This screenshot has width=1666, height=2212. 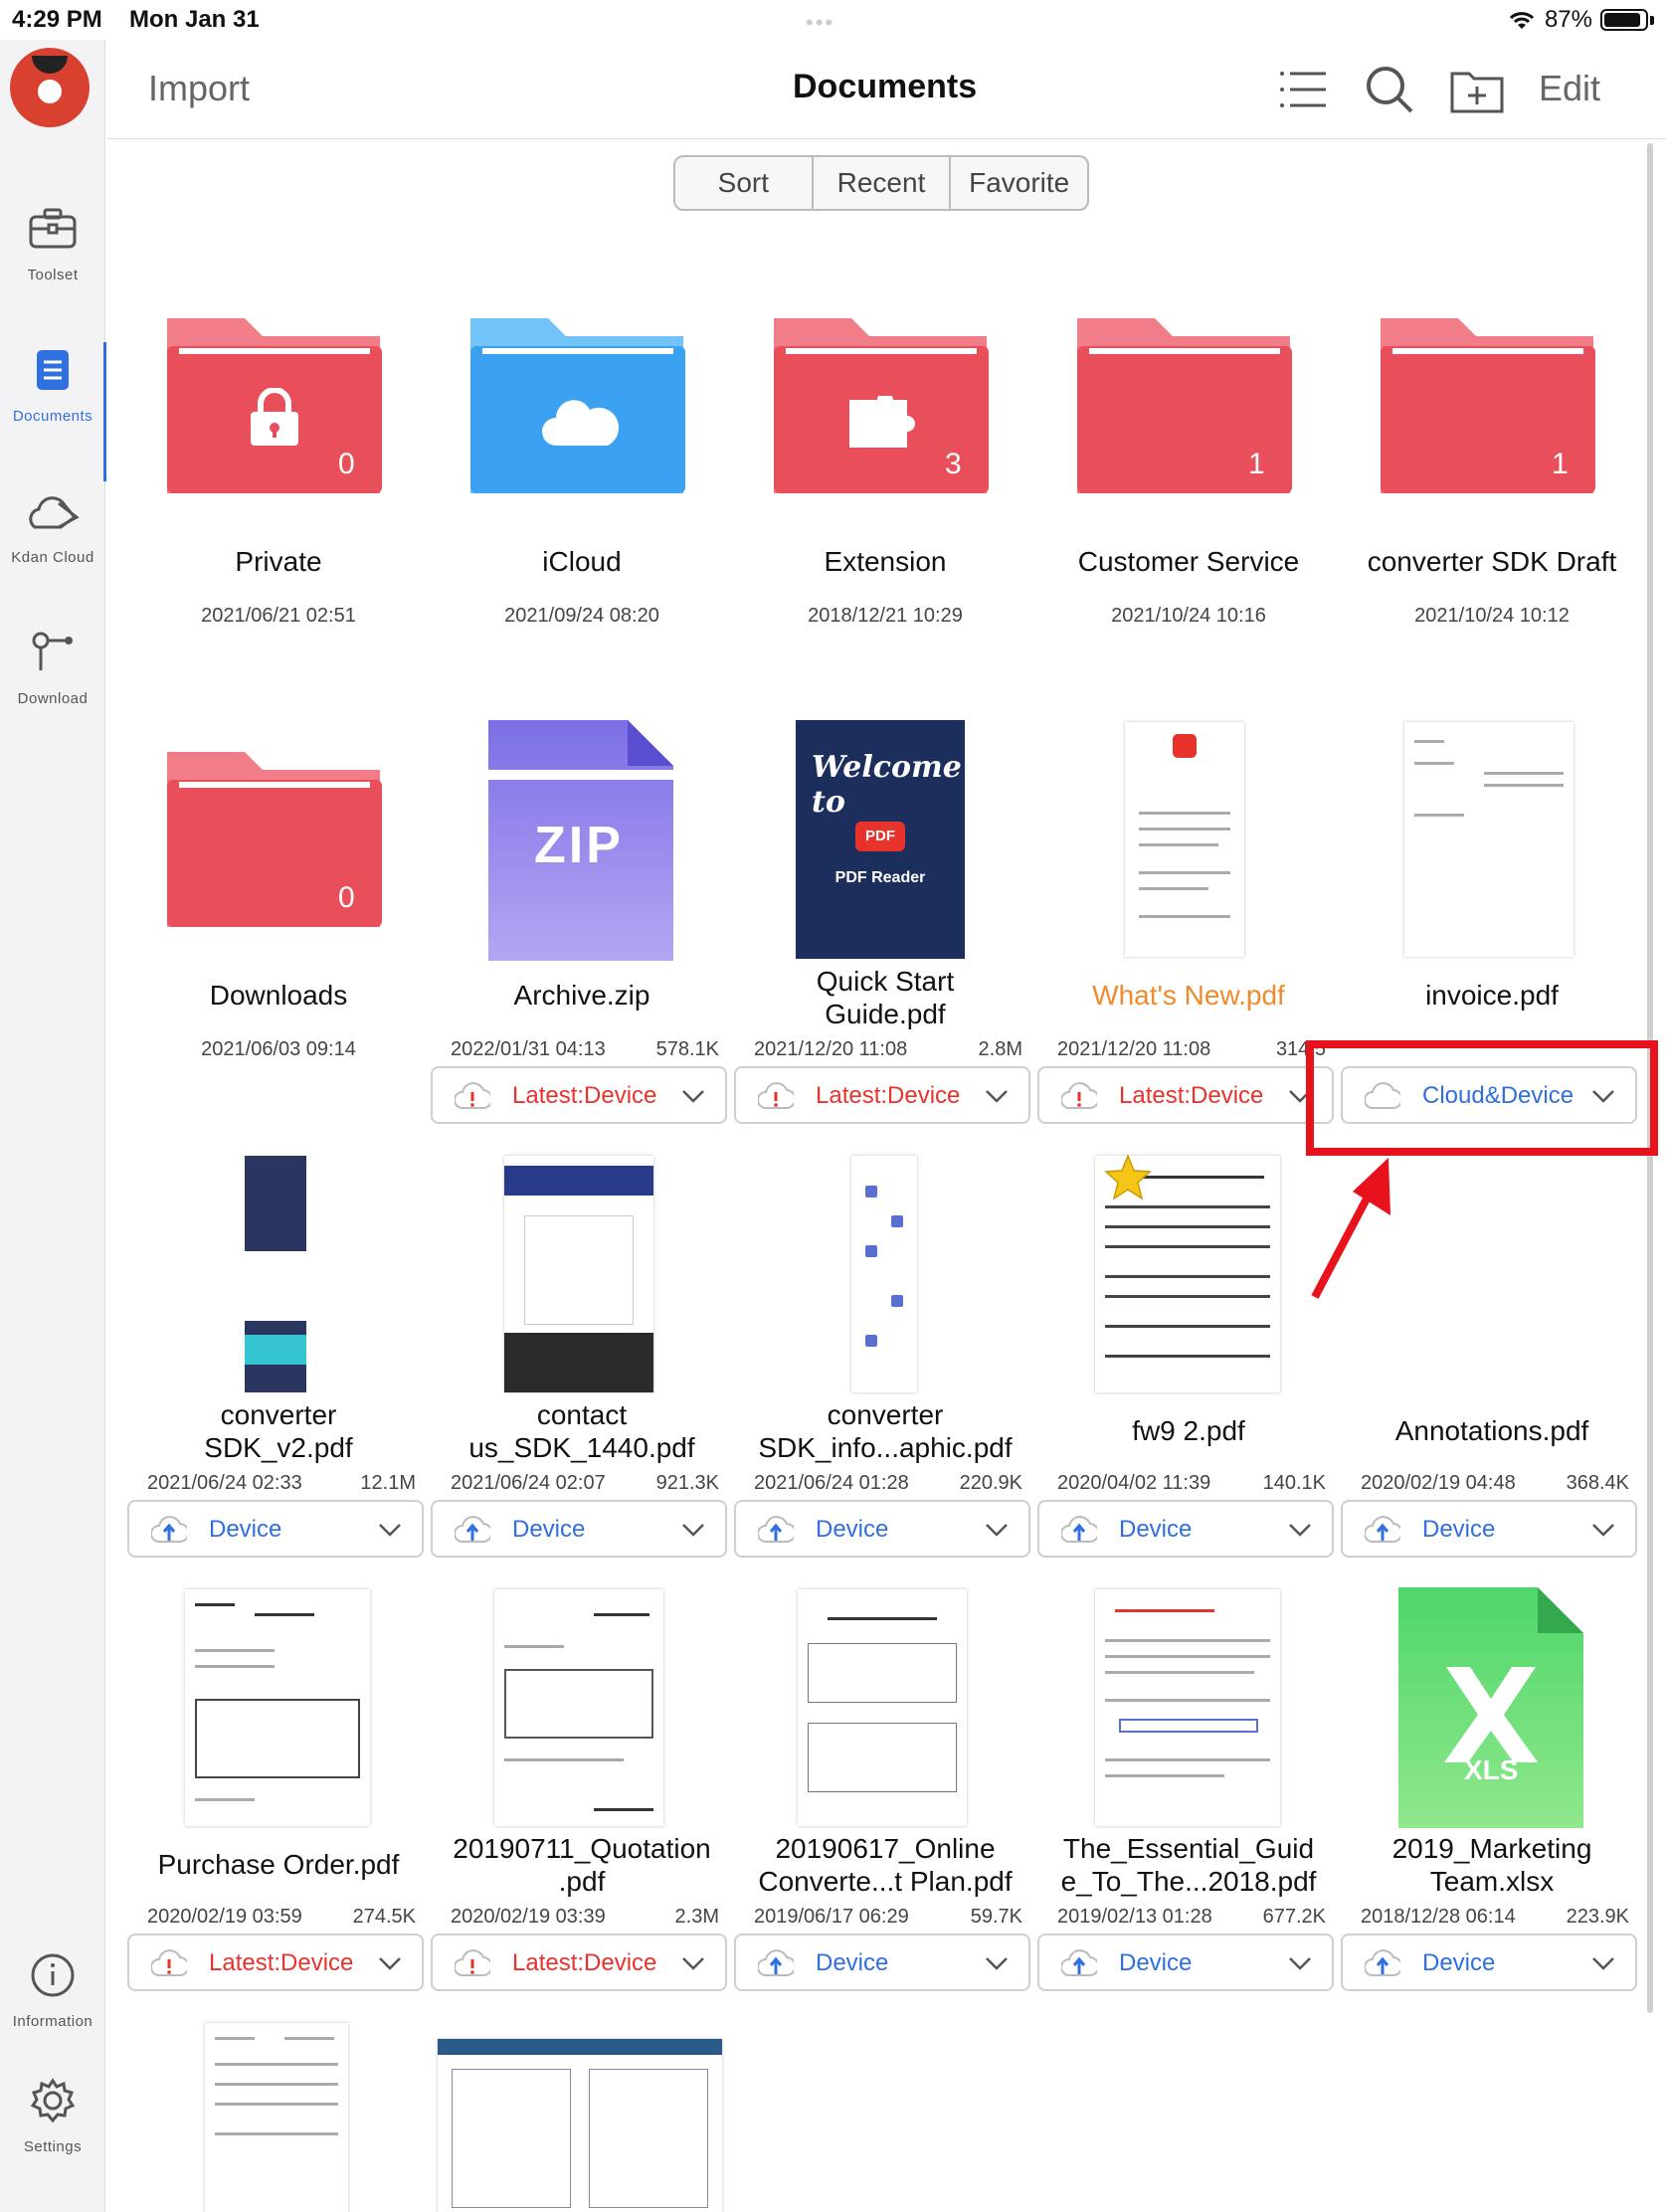 I want to click on toolbox-icon, so click(x=53, y=228).